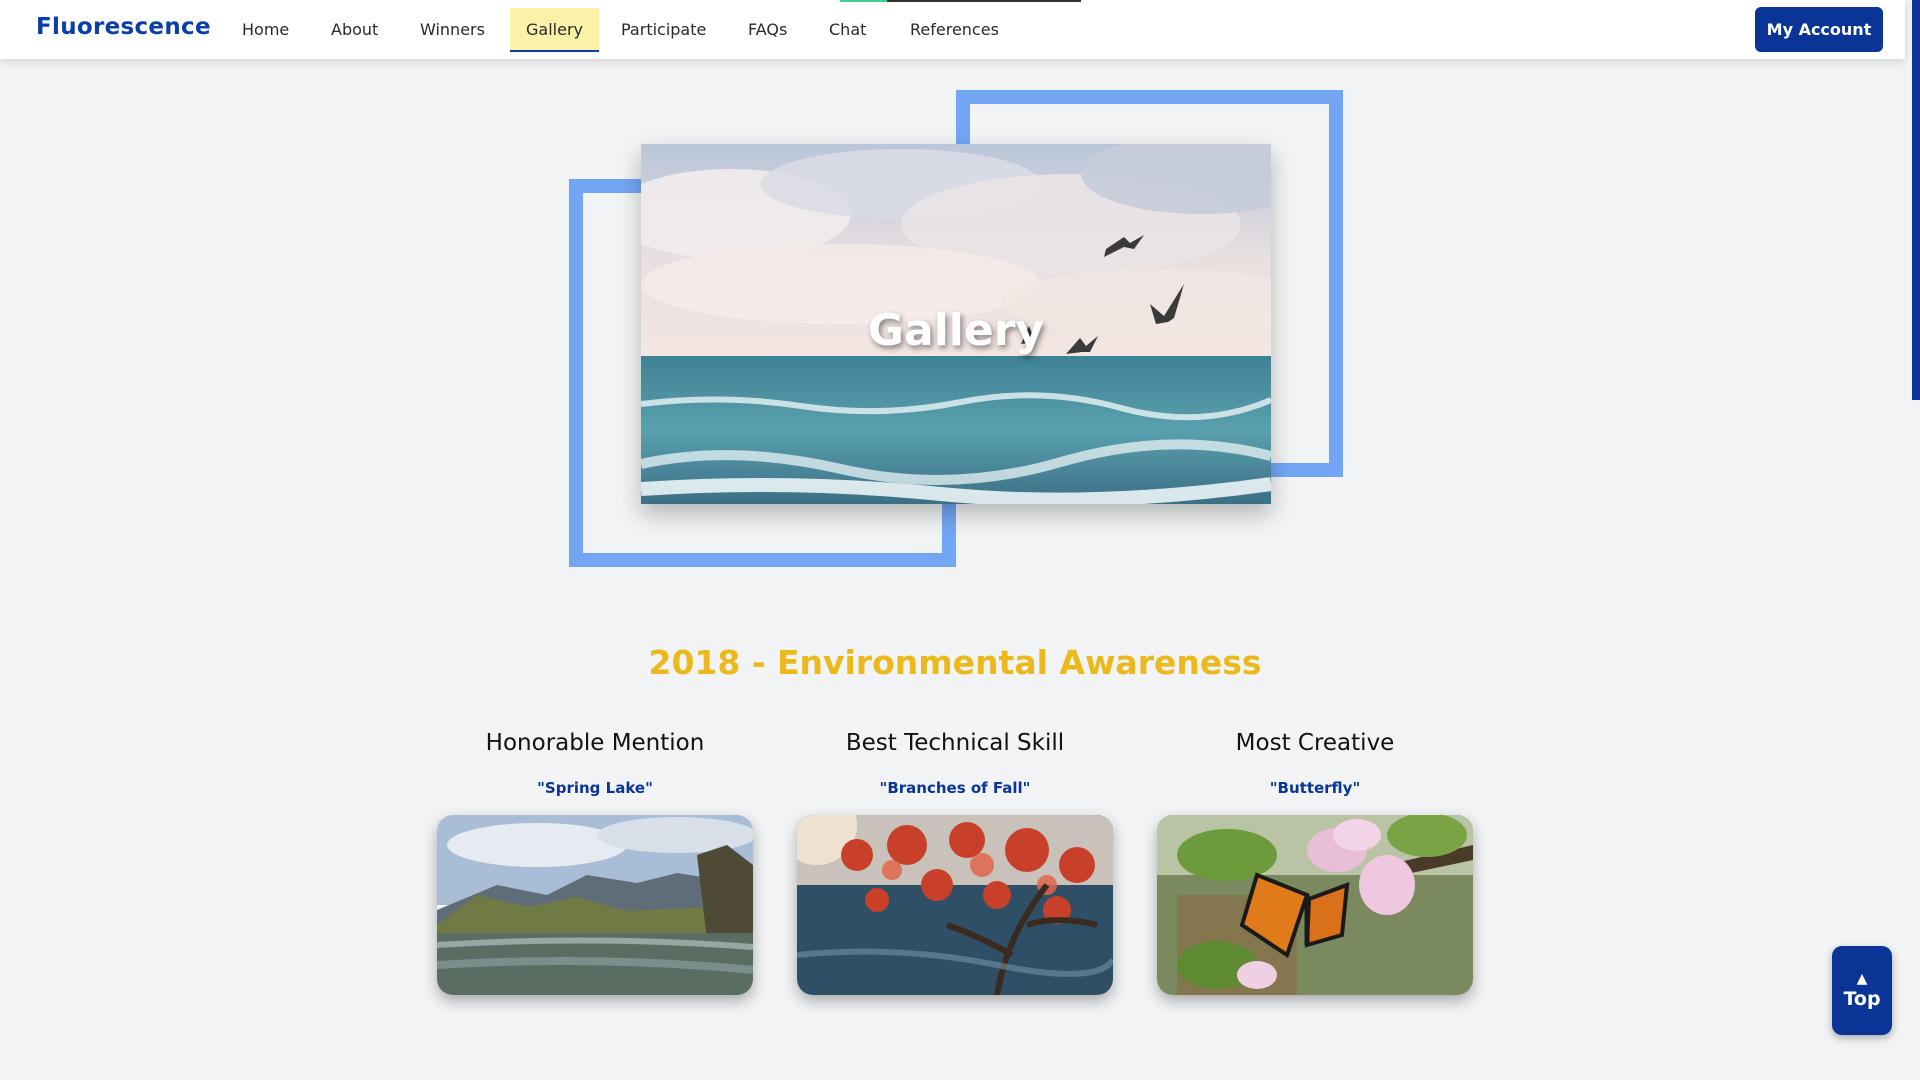 Image resolution: width=1920 pixels, height=1080 pixels. Describe the element at coordinates (663, 30) in the screenshot. I see `nav-item-participate: Participate` at that location.